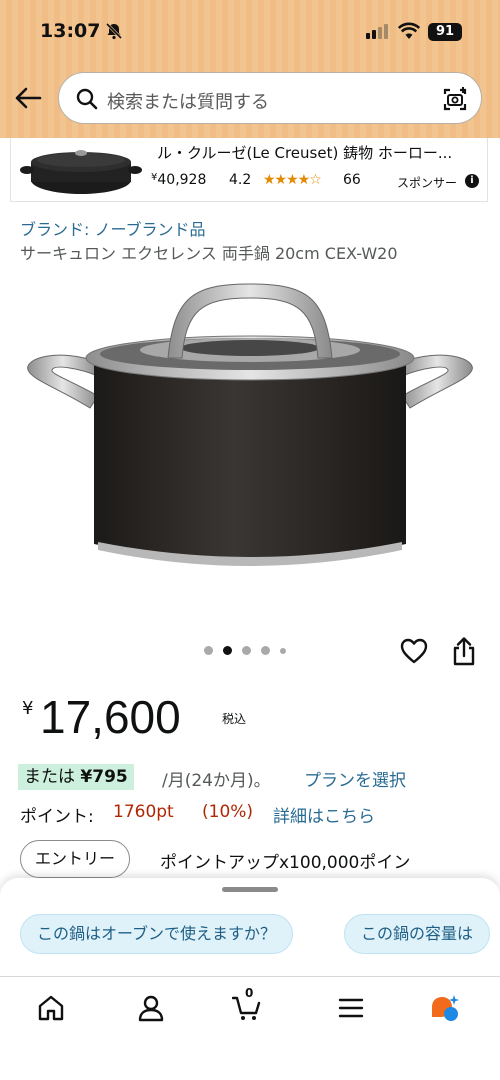 The width and height of the screenshot is (500, 1080). What do you see at coordinates (157, 934) in the screenshot?
I see `suggestion-chip: この鍋はオーブンで使えますか？` at bounding box center [157, 934].